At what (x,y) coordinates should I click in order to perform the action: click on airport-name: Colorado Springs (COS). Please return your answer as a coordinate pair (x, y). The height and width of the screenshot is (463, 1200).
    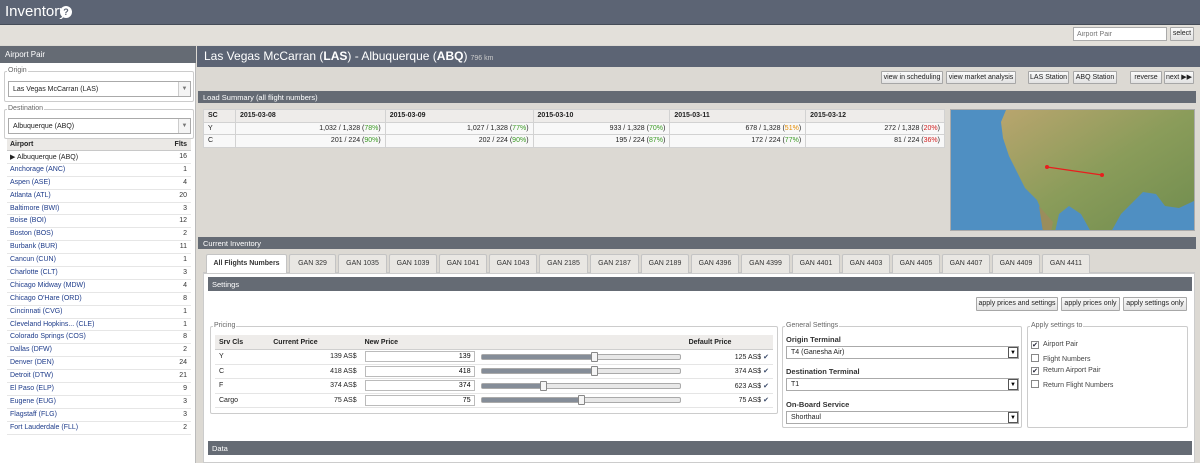
    Looking at the image, I should click on (48, 337).